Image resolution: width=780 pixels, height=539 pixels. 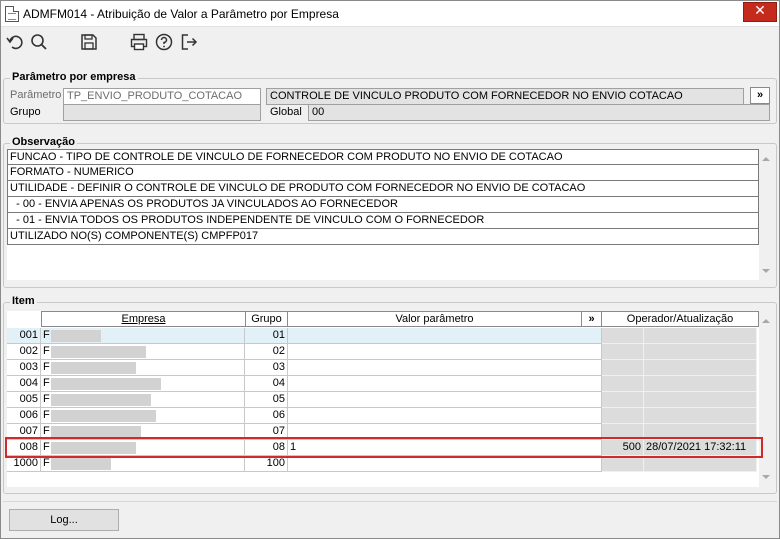 I want to click on row-empresa-code: 1000, so click(x=24, y=464).